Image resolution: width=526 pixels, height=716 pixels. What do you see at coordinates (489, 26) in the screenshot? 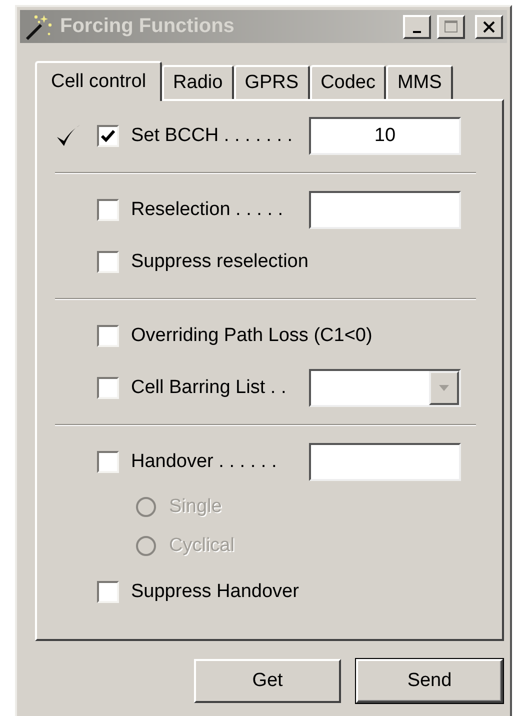
I see `close-icon` at bounding box center [489, 26].